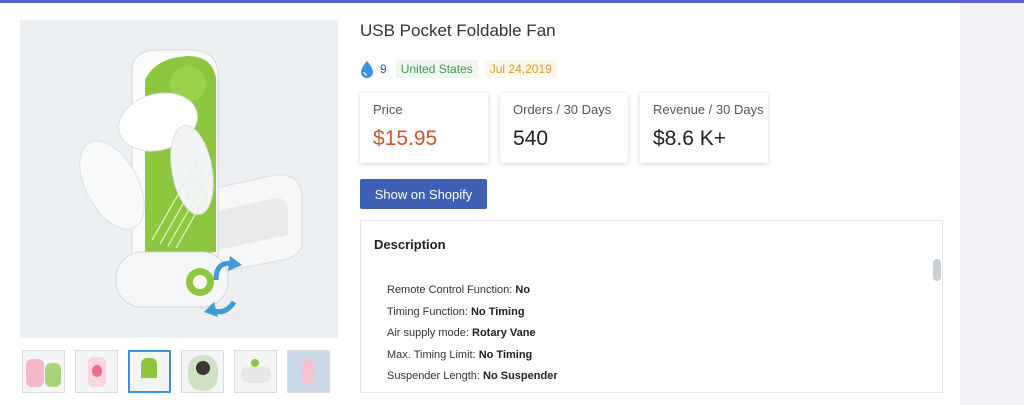 This screenshot has width=1024, height=405. Describe the element at coordinates (520, 69) in the screenshot. I see `date-badge: Jul 24,2019` at that location.